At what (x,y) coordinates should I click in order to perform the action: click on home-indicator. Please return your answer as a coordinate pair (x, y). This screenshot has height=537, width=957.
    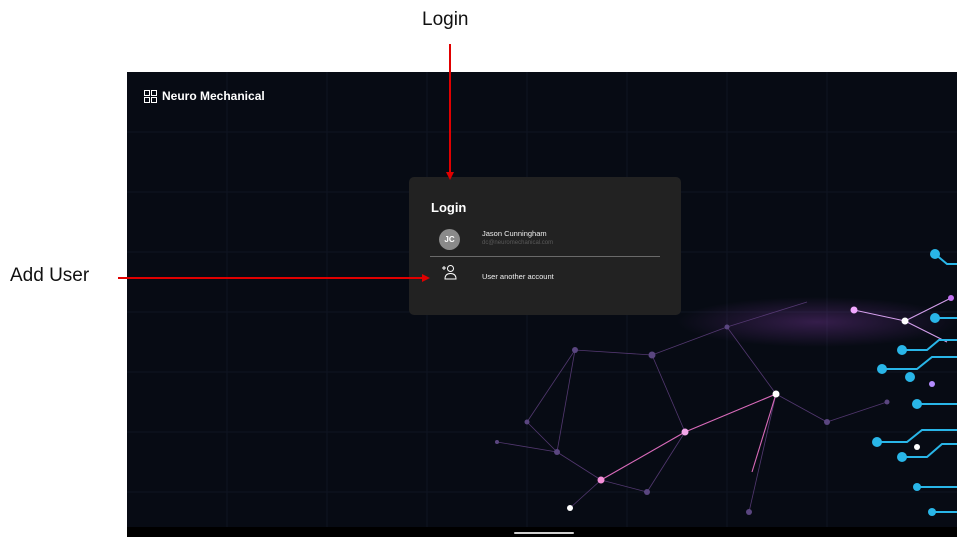
    Looking at the image, I should click on (544, 533).